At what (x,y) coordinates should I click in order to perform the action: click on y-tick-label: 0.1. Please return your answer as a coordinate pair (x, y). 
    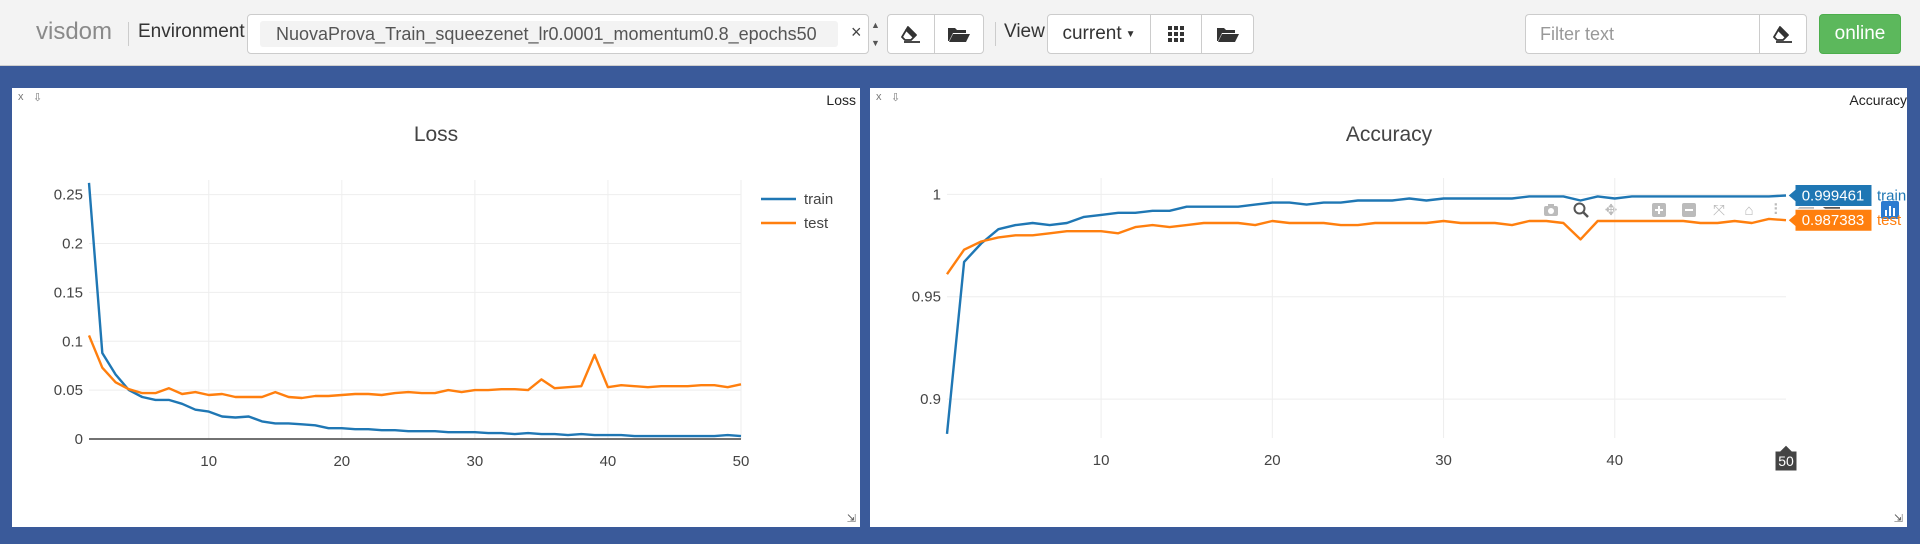
    Looking at the image, I should click on (72, 341).